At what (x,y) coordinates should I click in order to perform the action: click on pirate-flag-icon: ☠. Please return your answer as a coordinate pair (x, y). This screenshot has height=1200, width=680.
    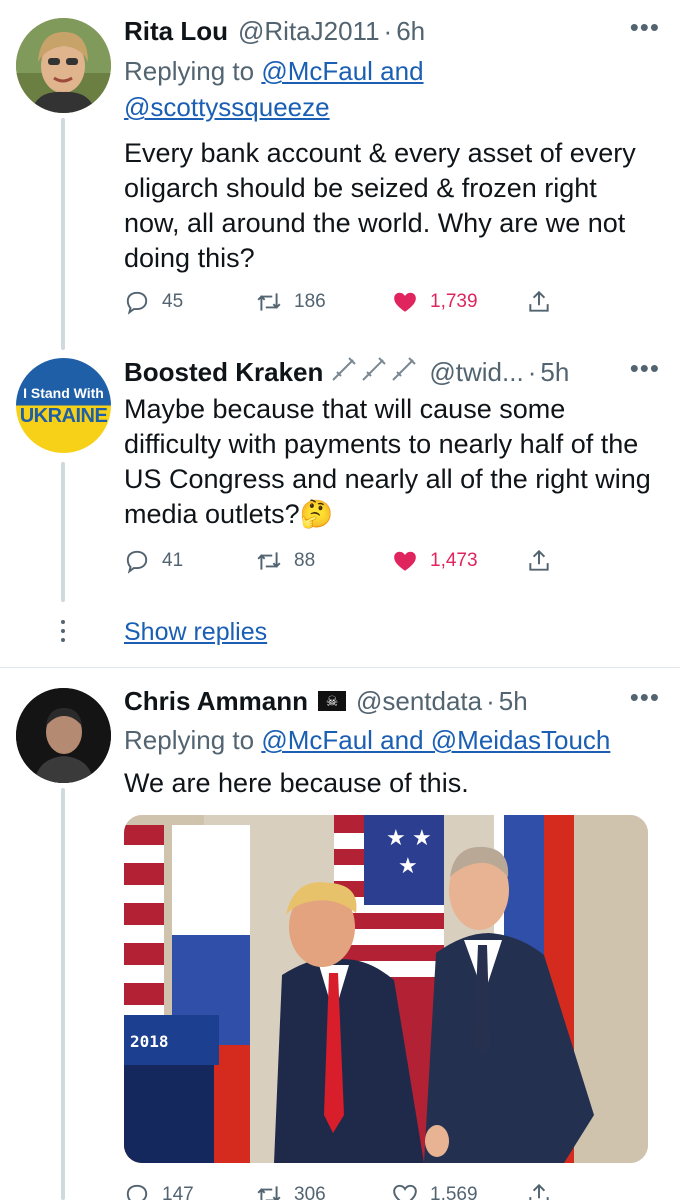
    Looking at the image, I should click on (331, 701).